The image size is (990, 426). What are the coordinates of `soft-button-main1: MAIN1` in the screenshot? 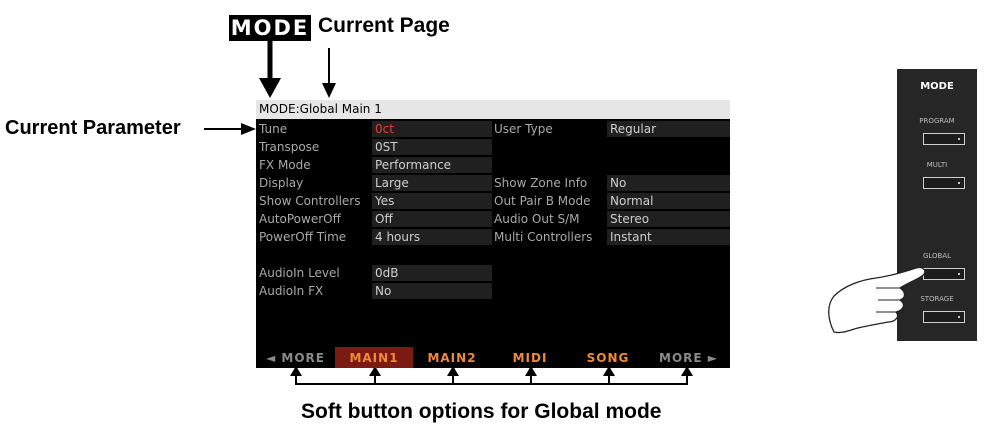 It's located at (374, 357).